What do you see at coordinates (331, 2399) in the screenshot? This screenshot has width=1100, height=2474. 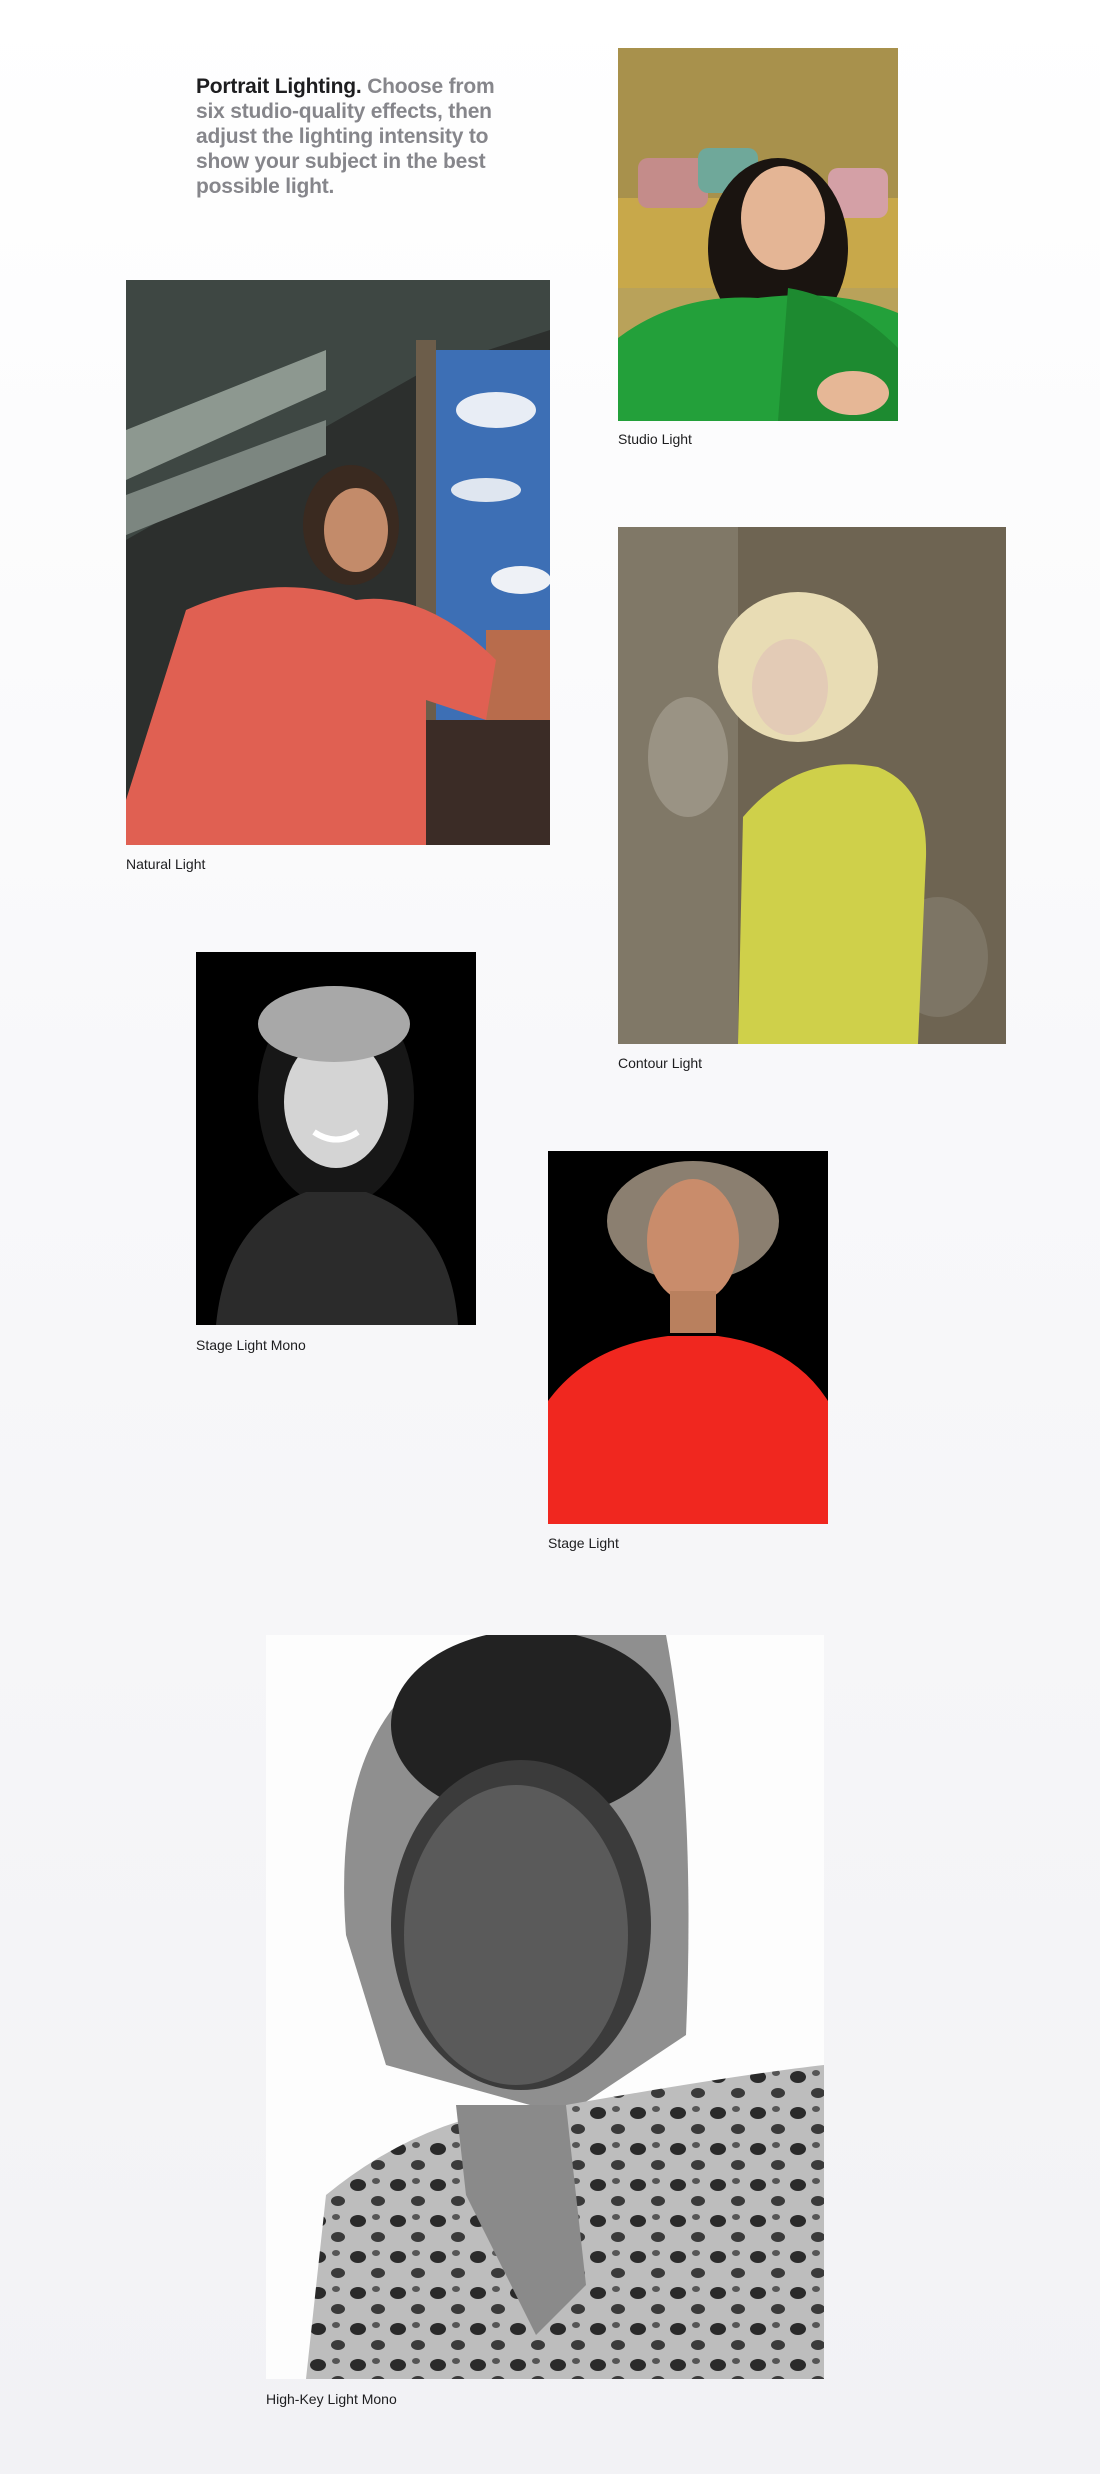 I see `photo-caption: High-Key Light Mono` at bounding box center [331, 2399].